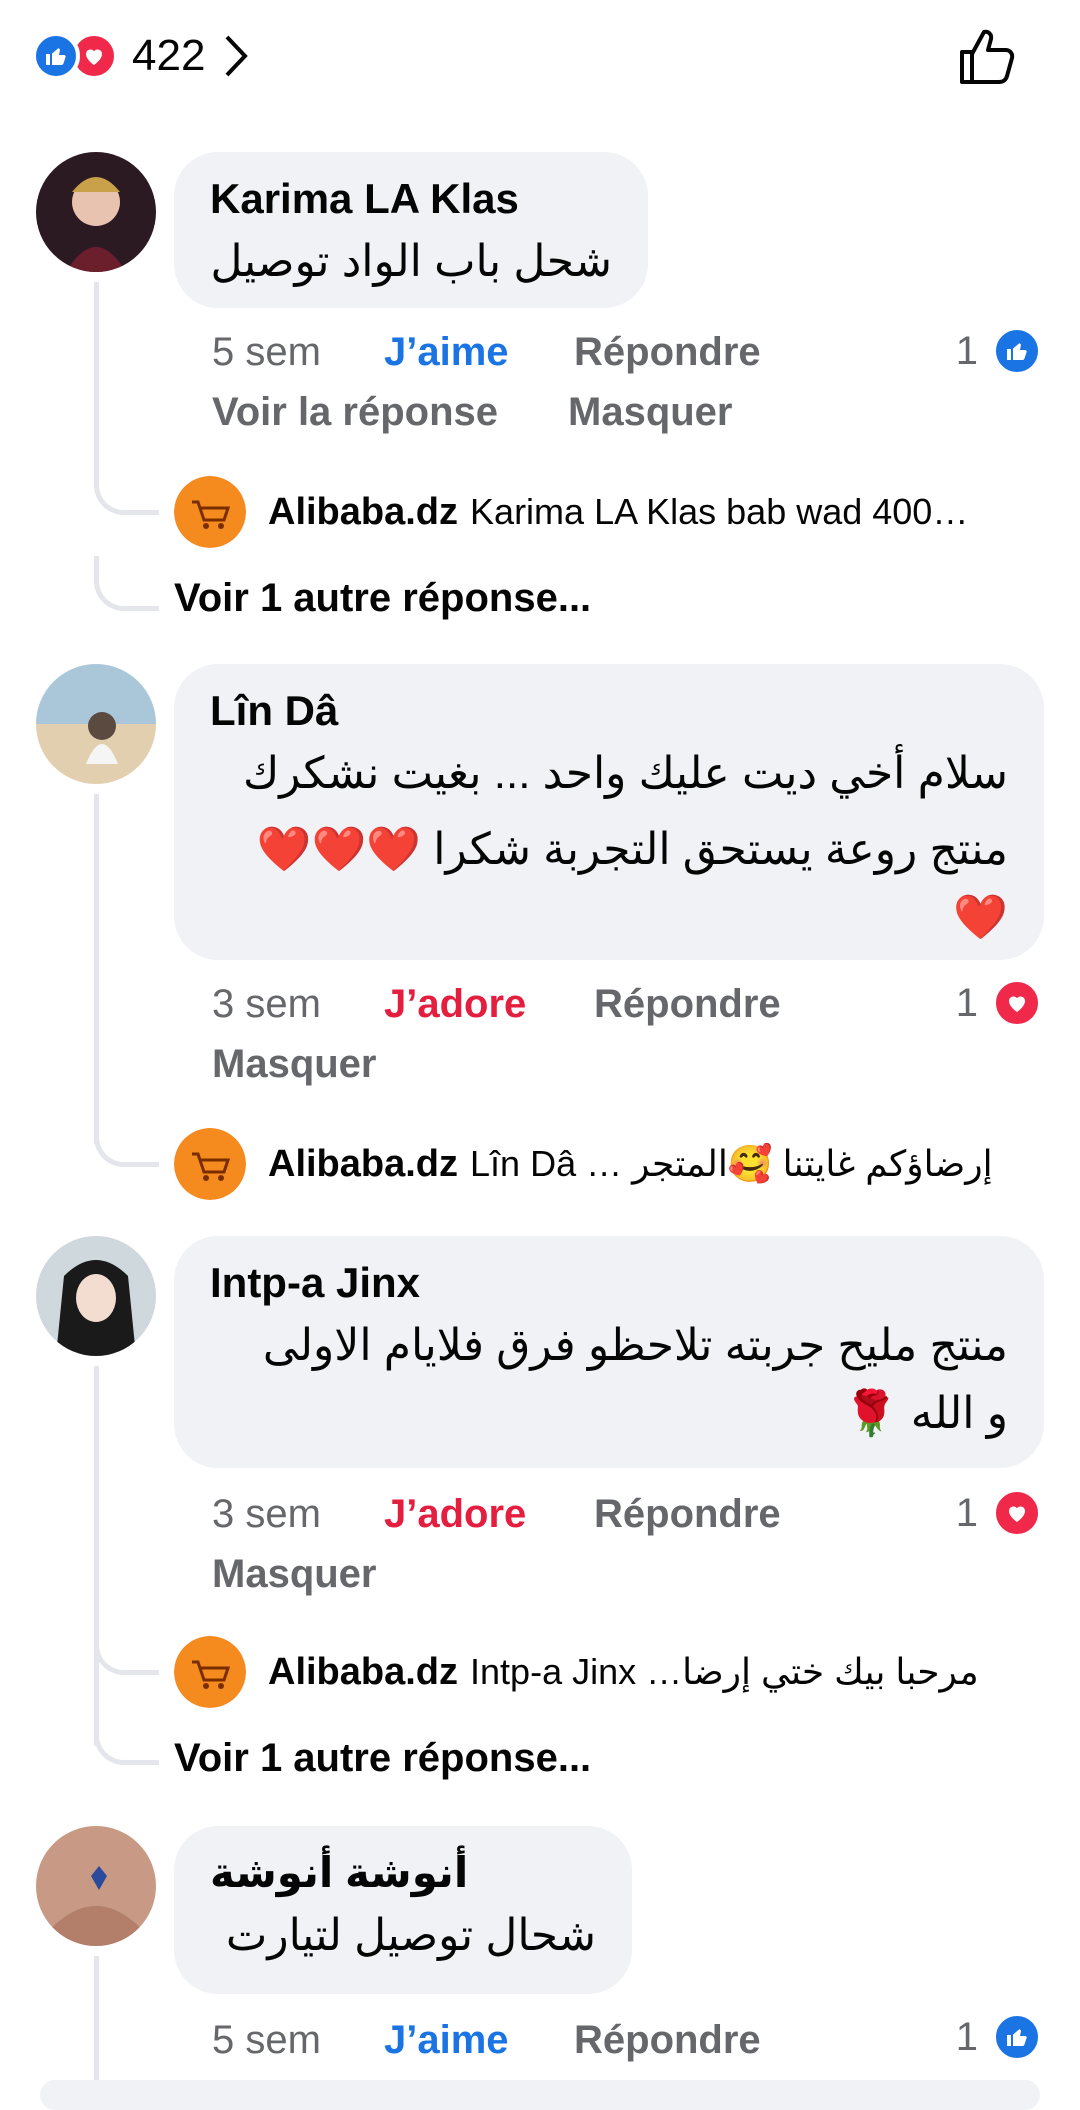 This screenshot has width=1080, height=2110. I want to click on comment-author: Lîn Dâ, so click(609, 711).